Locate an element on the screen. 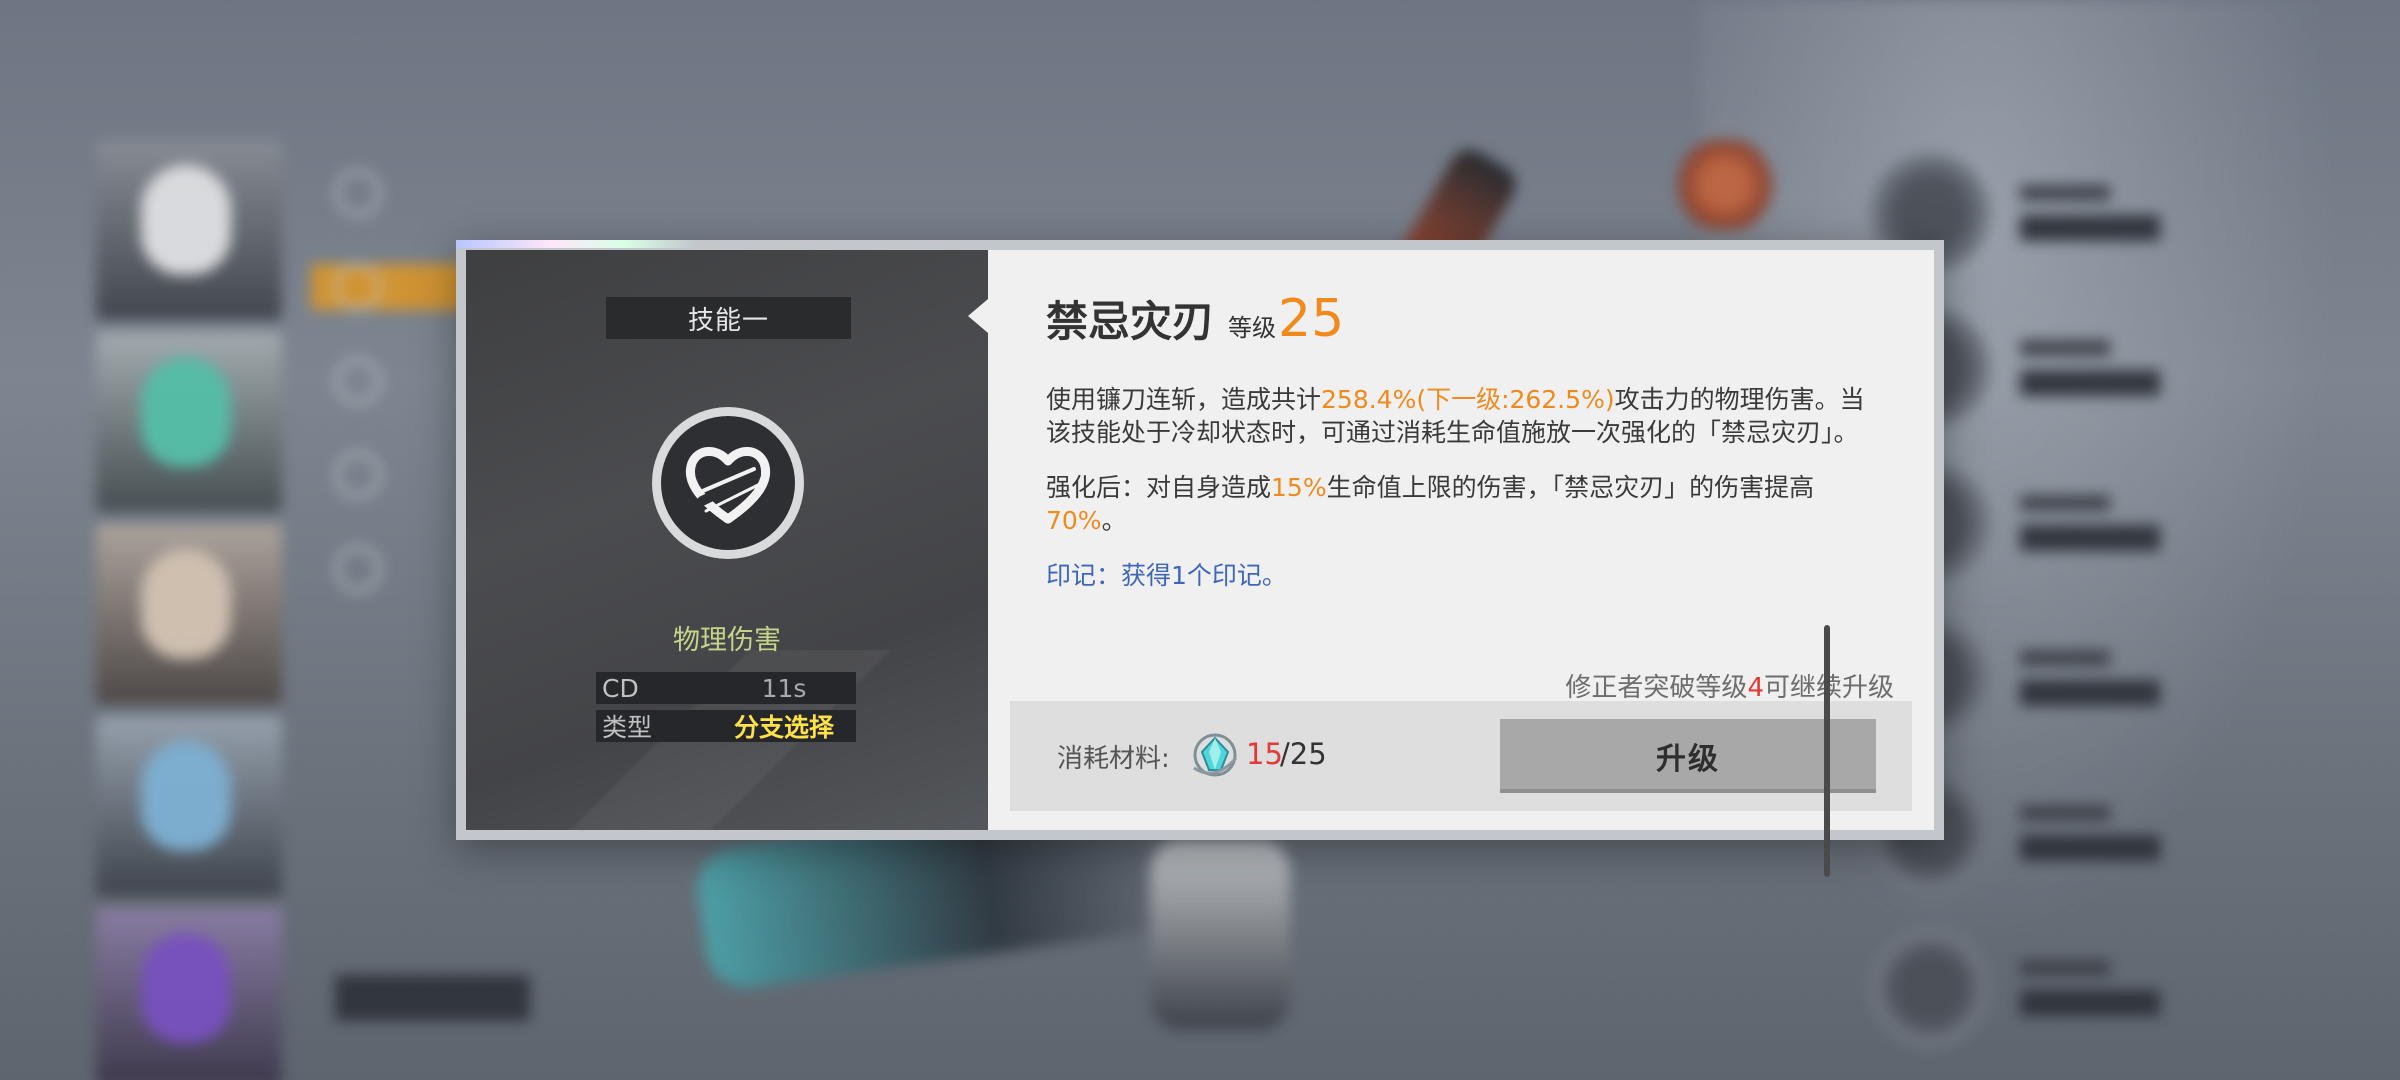  self-damage-percent: 15% is located at coordinates (1299, 487).